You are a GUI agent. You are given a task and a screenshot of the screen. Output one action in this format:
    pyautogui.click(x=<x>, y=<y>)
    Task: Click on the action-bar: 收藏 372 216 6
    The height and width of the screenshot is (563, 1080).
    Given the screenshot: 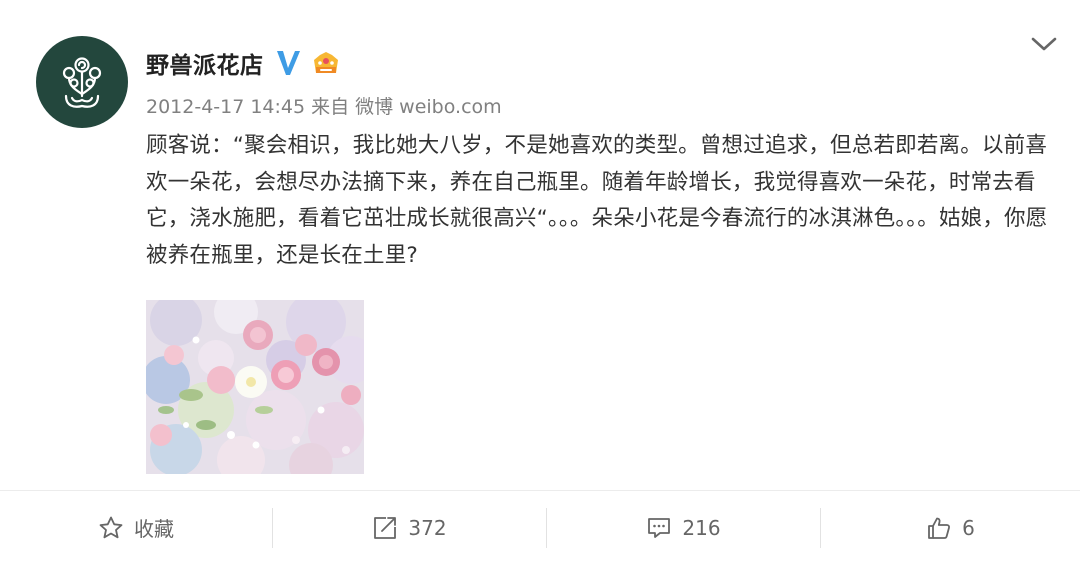 What is the action you would take?
    pyautogui.click(x=540, y=527)
    